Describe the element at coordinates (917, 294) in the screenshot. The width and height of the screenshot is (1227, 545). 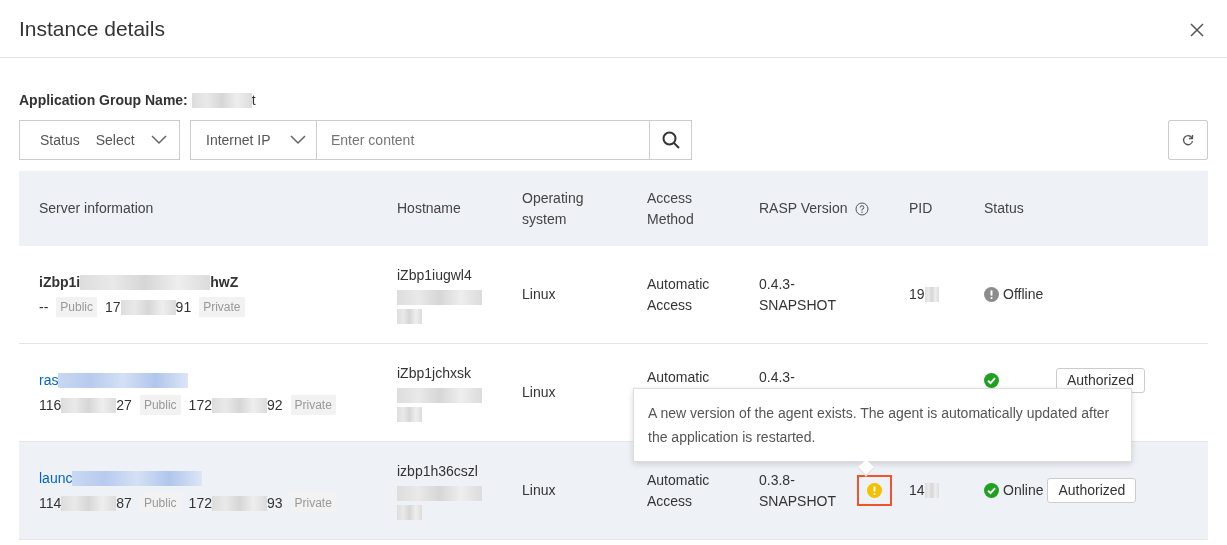
I see `pid: 19` at that location.